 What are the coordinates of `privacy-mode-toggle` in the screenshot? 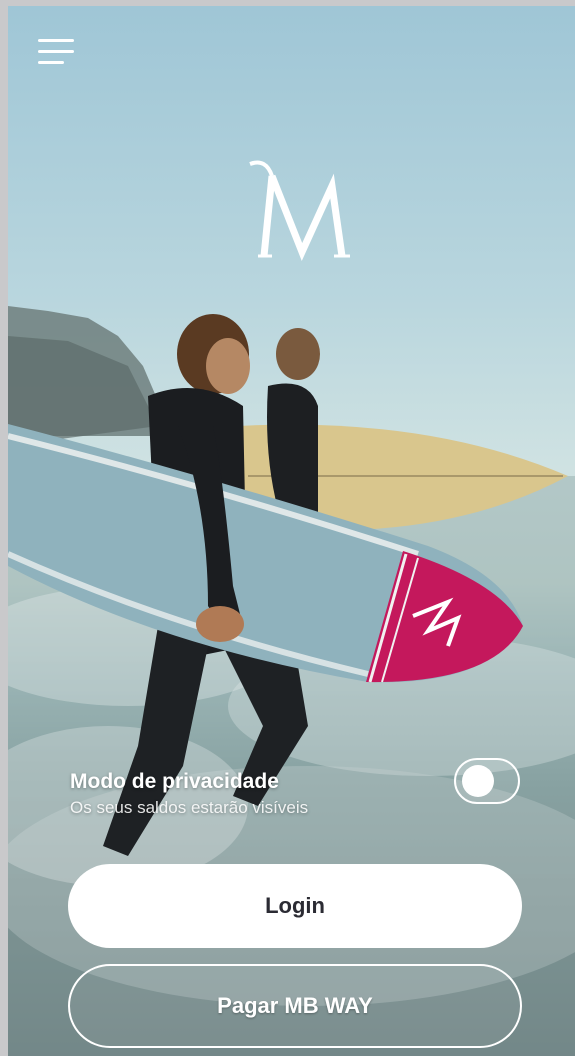 It's located at (487, 781).